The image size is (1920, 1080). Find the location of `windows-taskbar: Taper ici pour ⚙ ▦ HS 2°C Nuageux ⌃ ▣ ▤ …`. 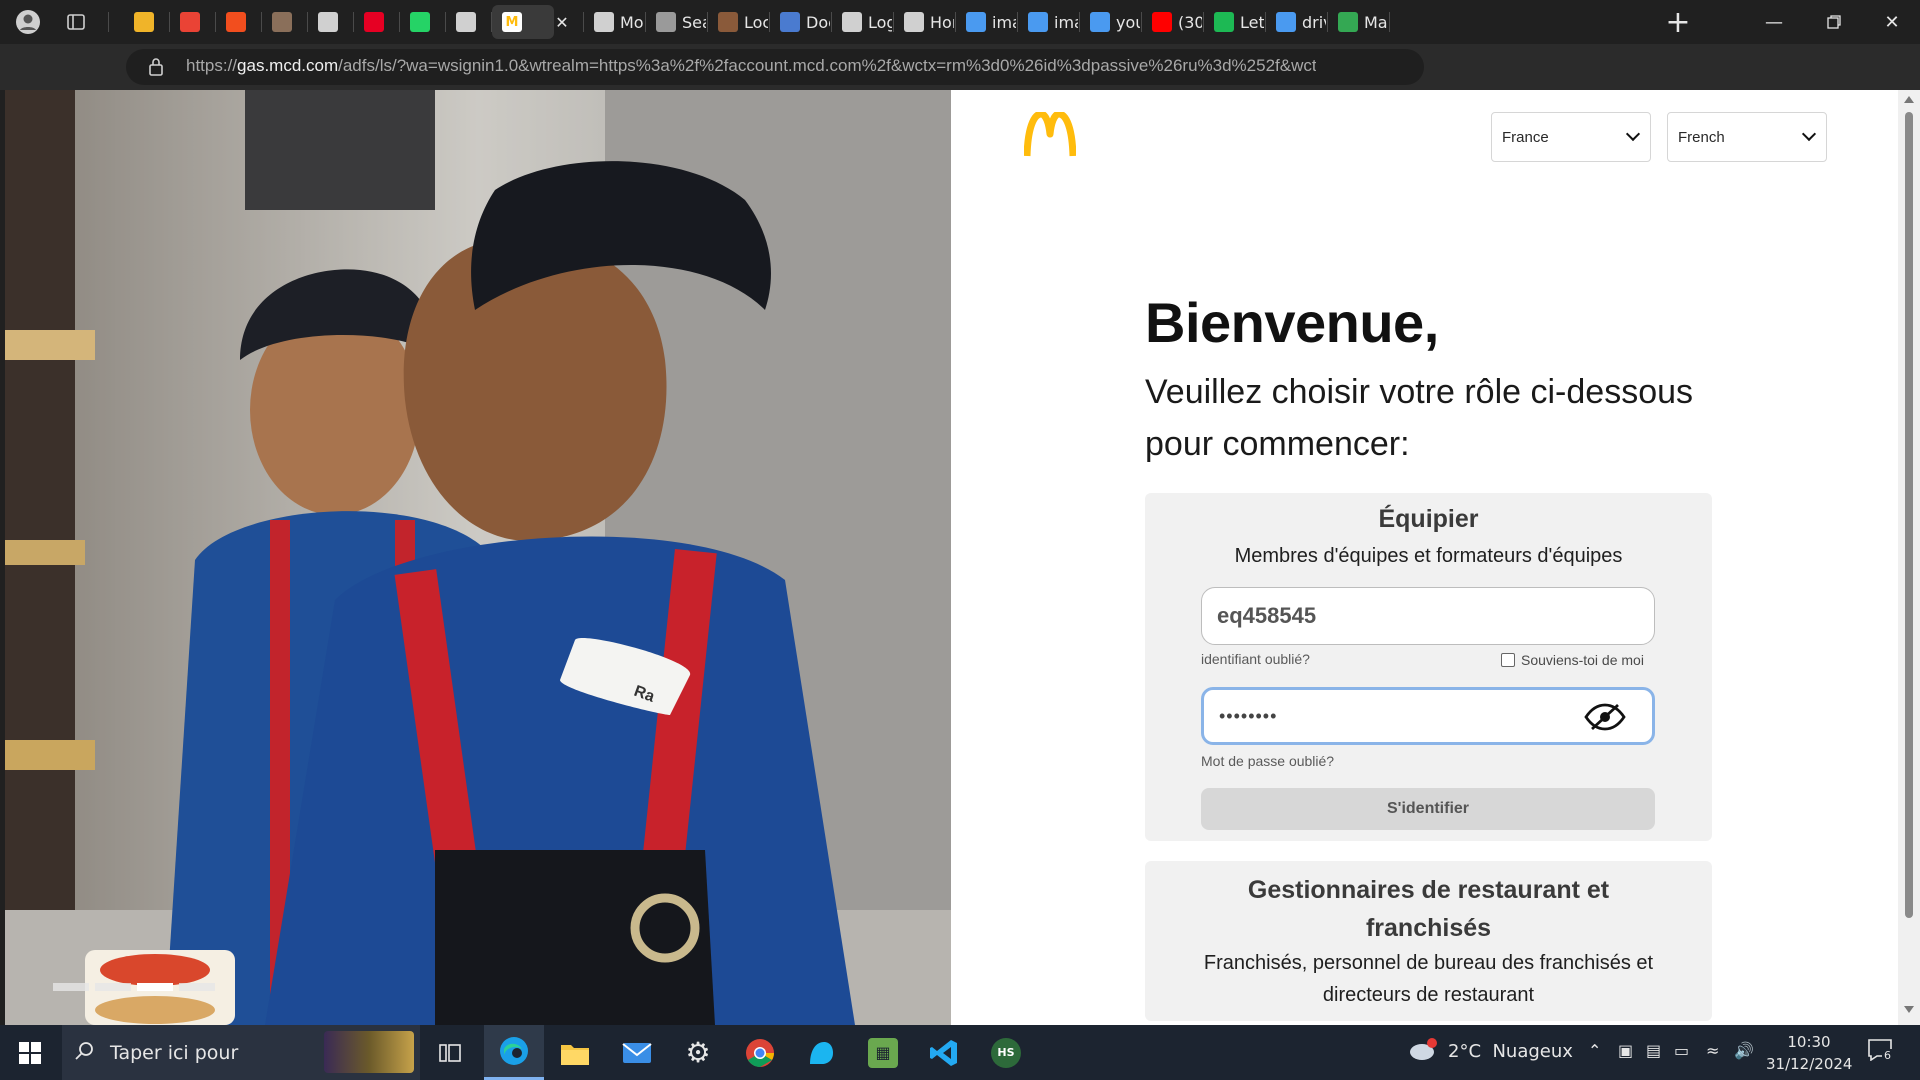

windows-taskbar: Taper ici pour ⚙ ▦ HS 2°C Nuageux ⌃ ▣ ▤ … is located at coordinates (960, 1052).